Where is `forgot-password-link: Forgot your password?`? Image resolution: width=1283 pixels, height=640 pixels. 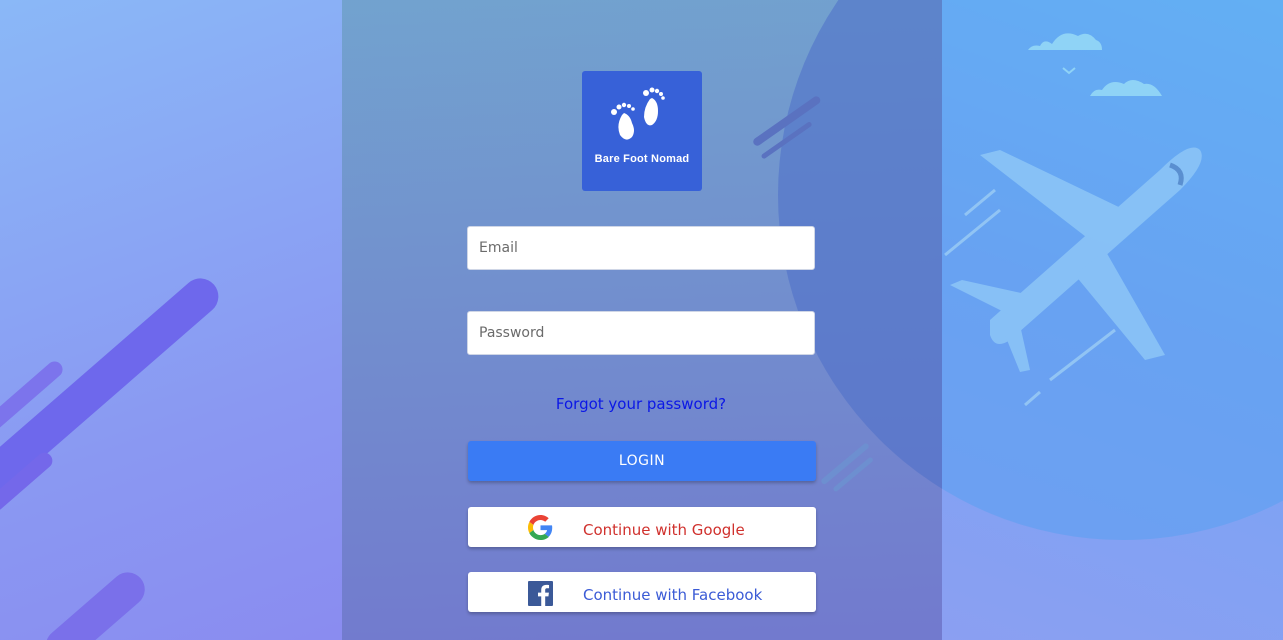 forgot-password-link: Forgot your password? is located at coordinates (641, 404).